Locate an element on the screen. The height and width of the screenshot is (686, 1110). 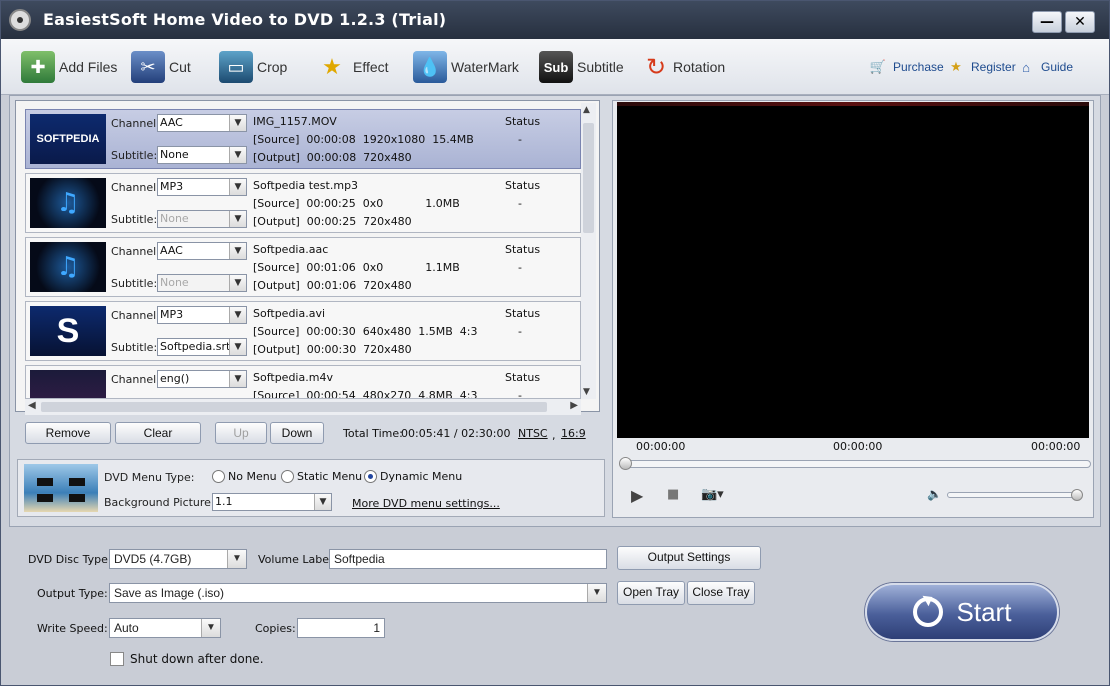
playback-progress-bar is located at coordinates (856, 464).